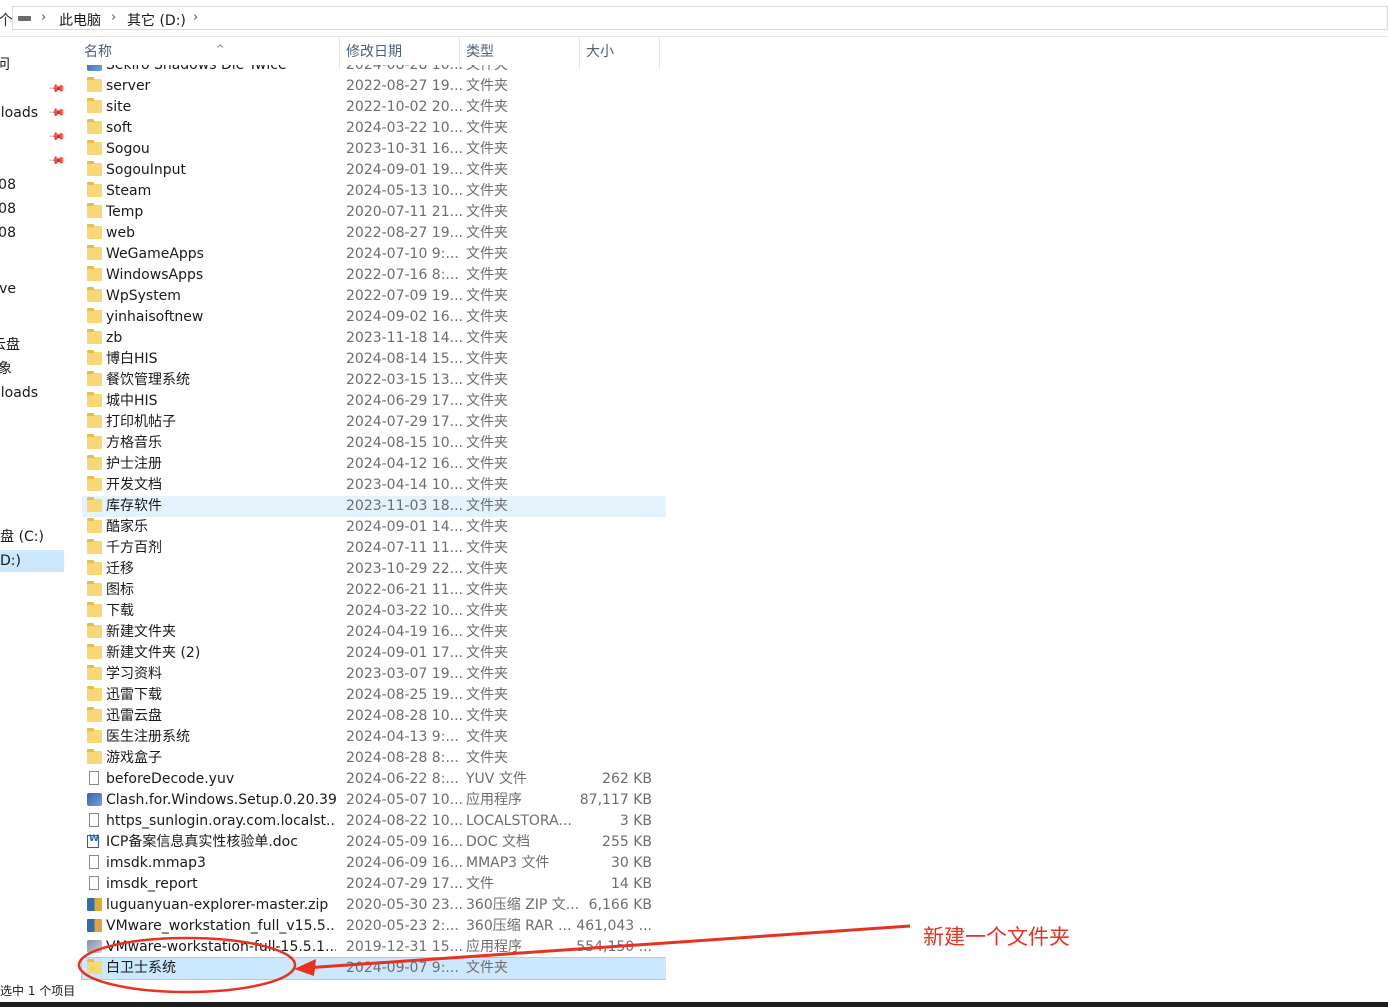 The image size is (1388, 1007). What do you see at coordinates (996, 937) in the screenshot?
I see `annotation-label: 新建一个文件夹` at bounding box center [996, 937].